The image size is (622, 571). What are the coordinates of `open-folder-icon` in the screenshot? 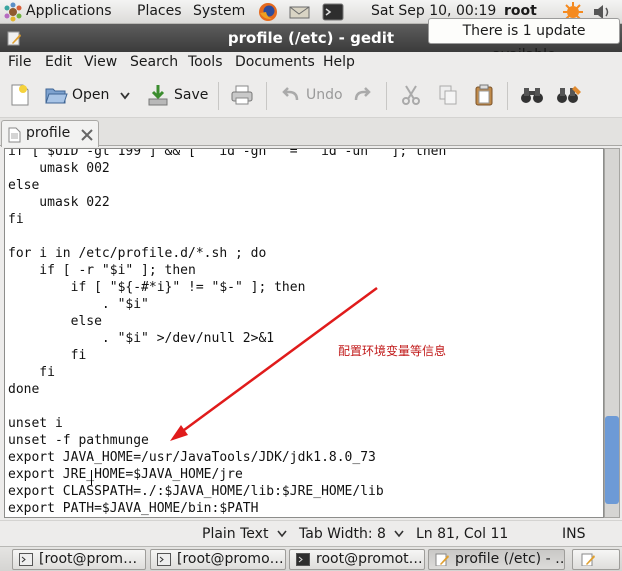 It's located at (56, 95).